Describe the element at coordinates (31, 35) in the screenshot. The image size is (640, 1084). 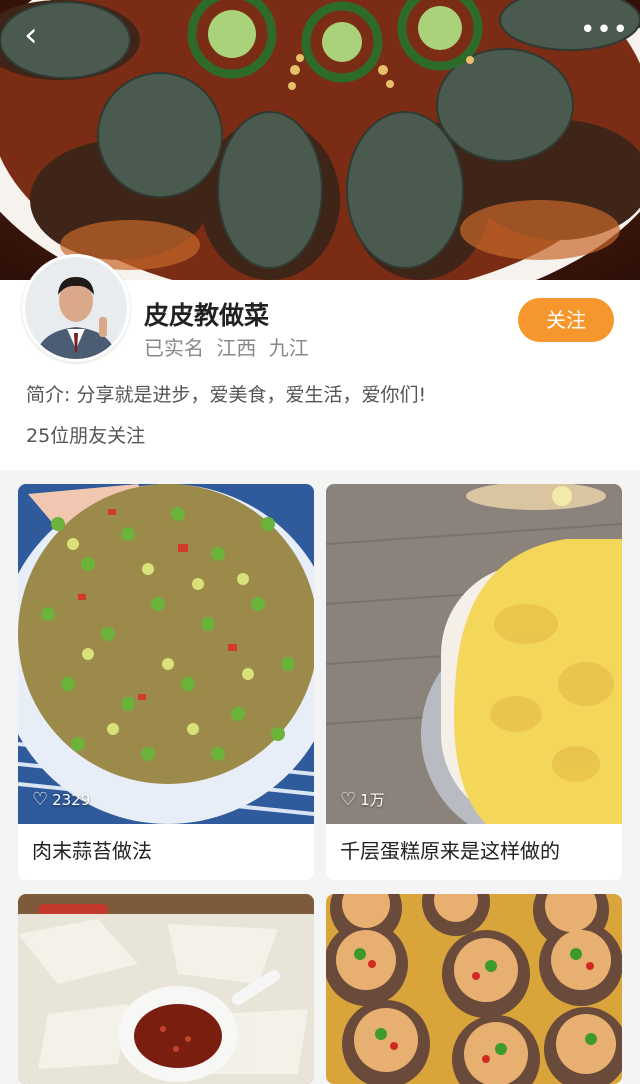
I see `chevron-left-icon: ‹` at that location.